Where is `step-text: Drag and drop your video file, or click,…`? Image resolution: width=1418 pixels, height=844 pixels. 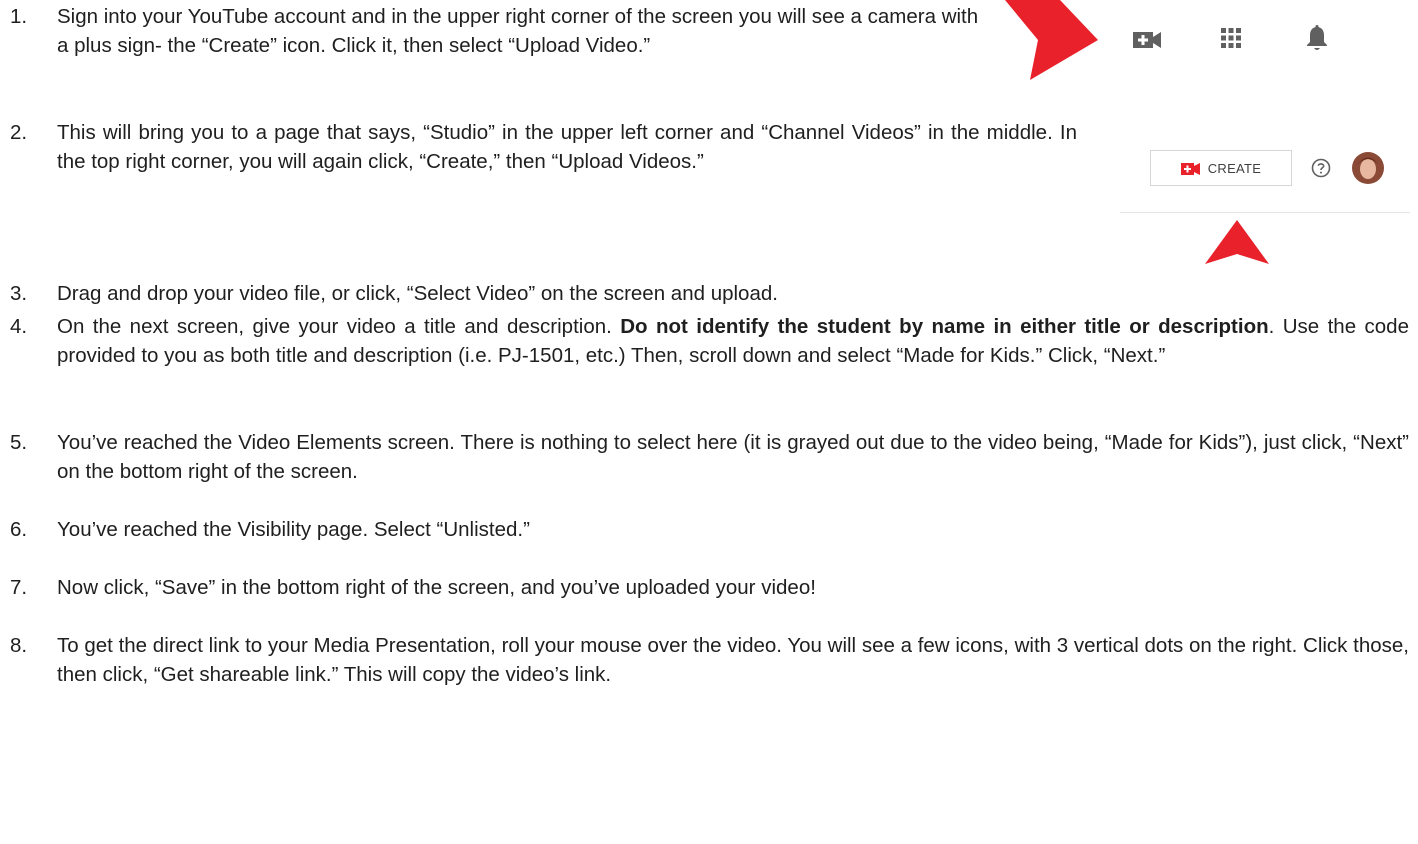
step-text: Drag and drop your video file, or click,… is located at coordinates (417, 293).